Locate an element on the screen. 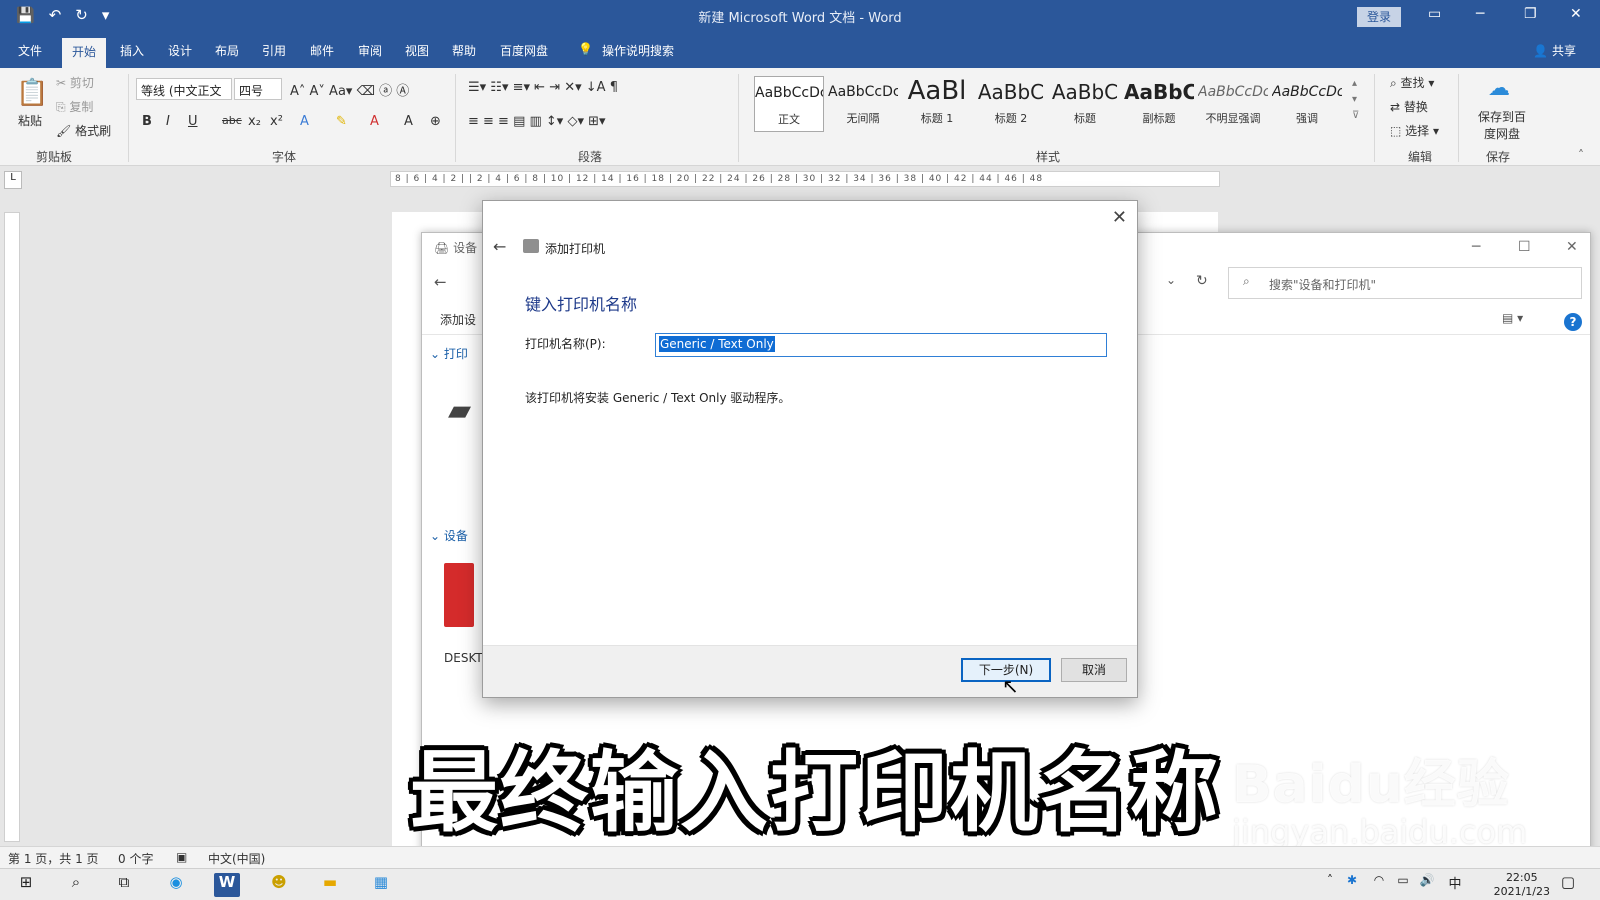  volume-icon: 🔊 is located at coordinates (1427, 885).